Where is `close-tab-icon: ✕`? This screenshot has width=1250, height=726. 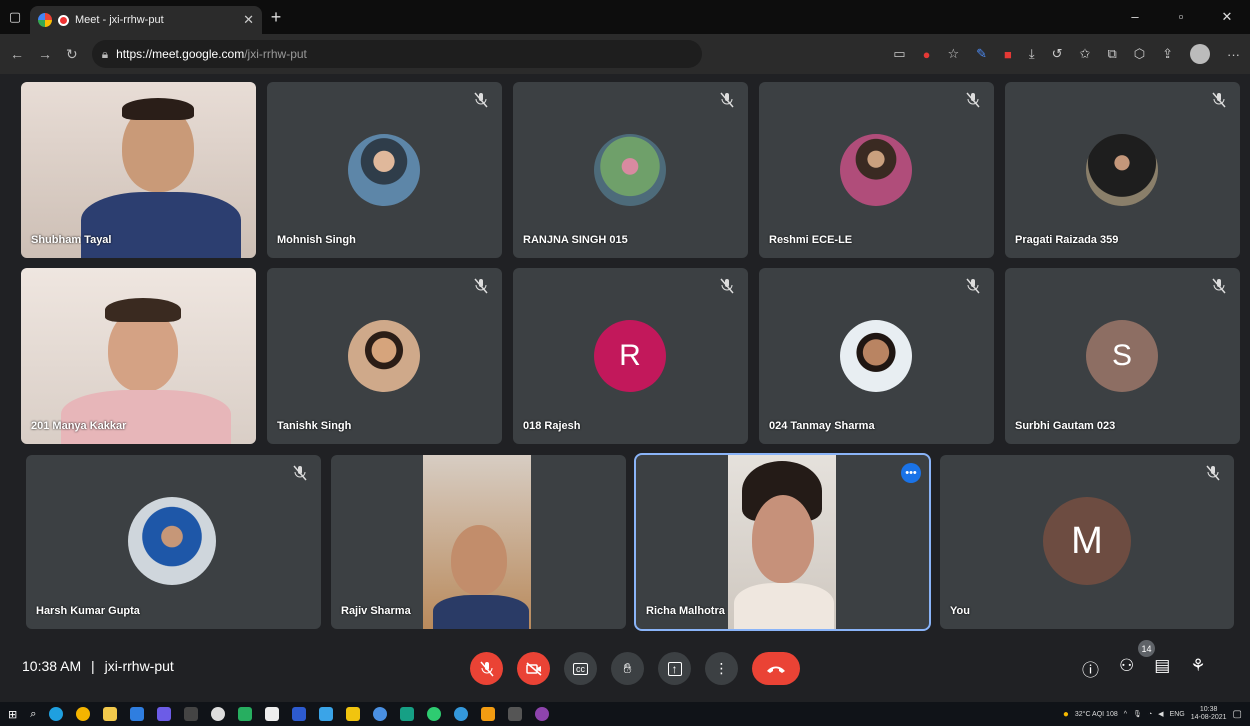 close-tab-icon: ✕ is located at coordinates (248, 20).